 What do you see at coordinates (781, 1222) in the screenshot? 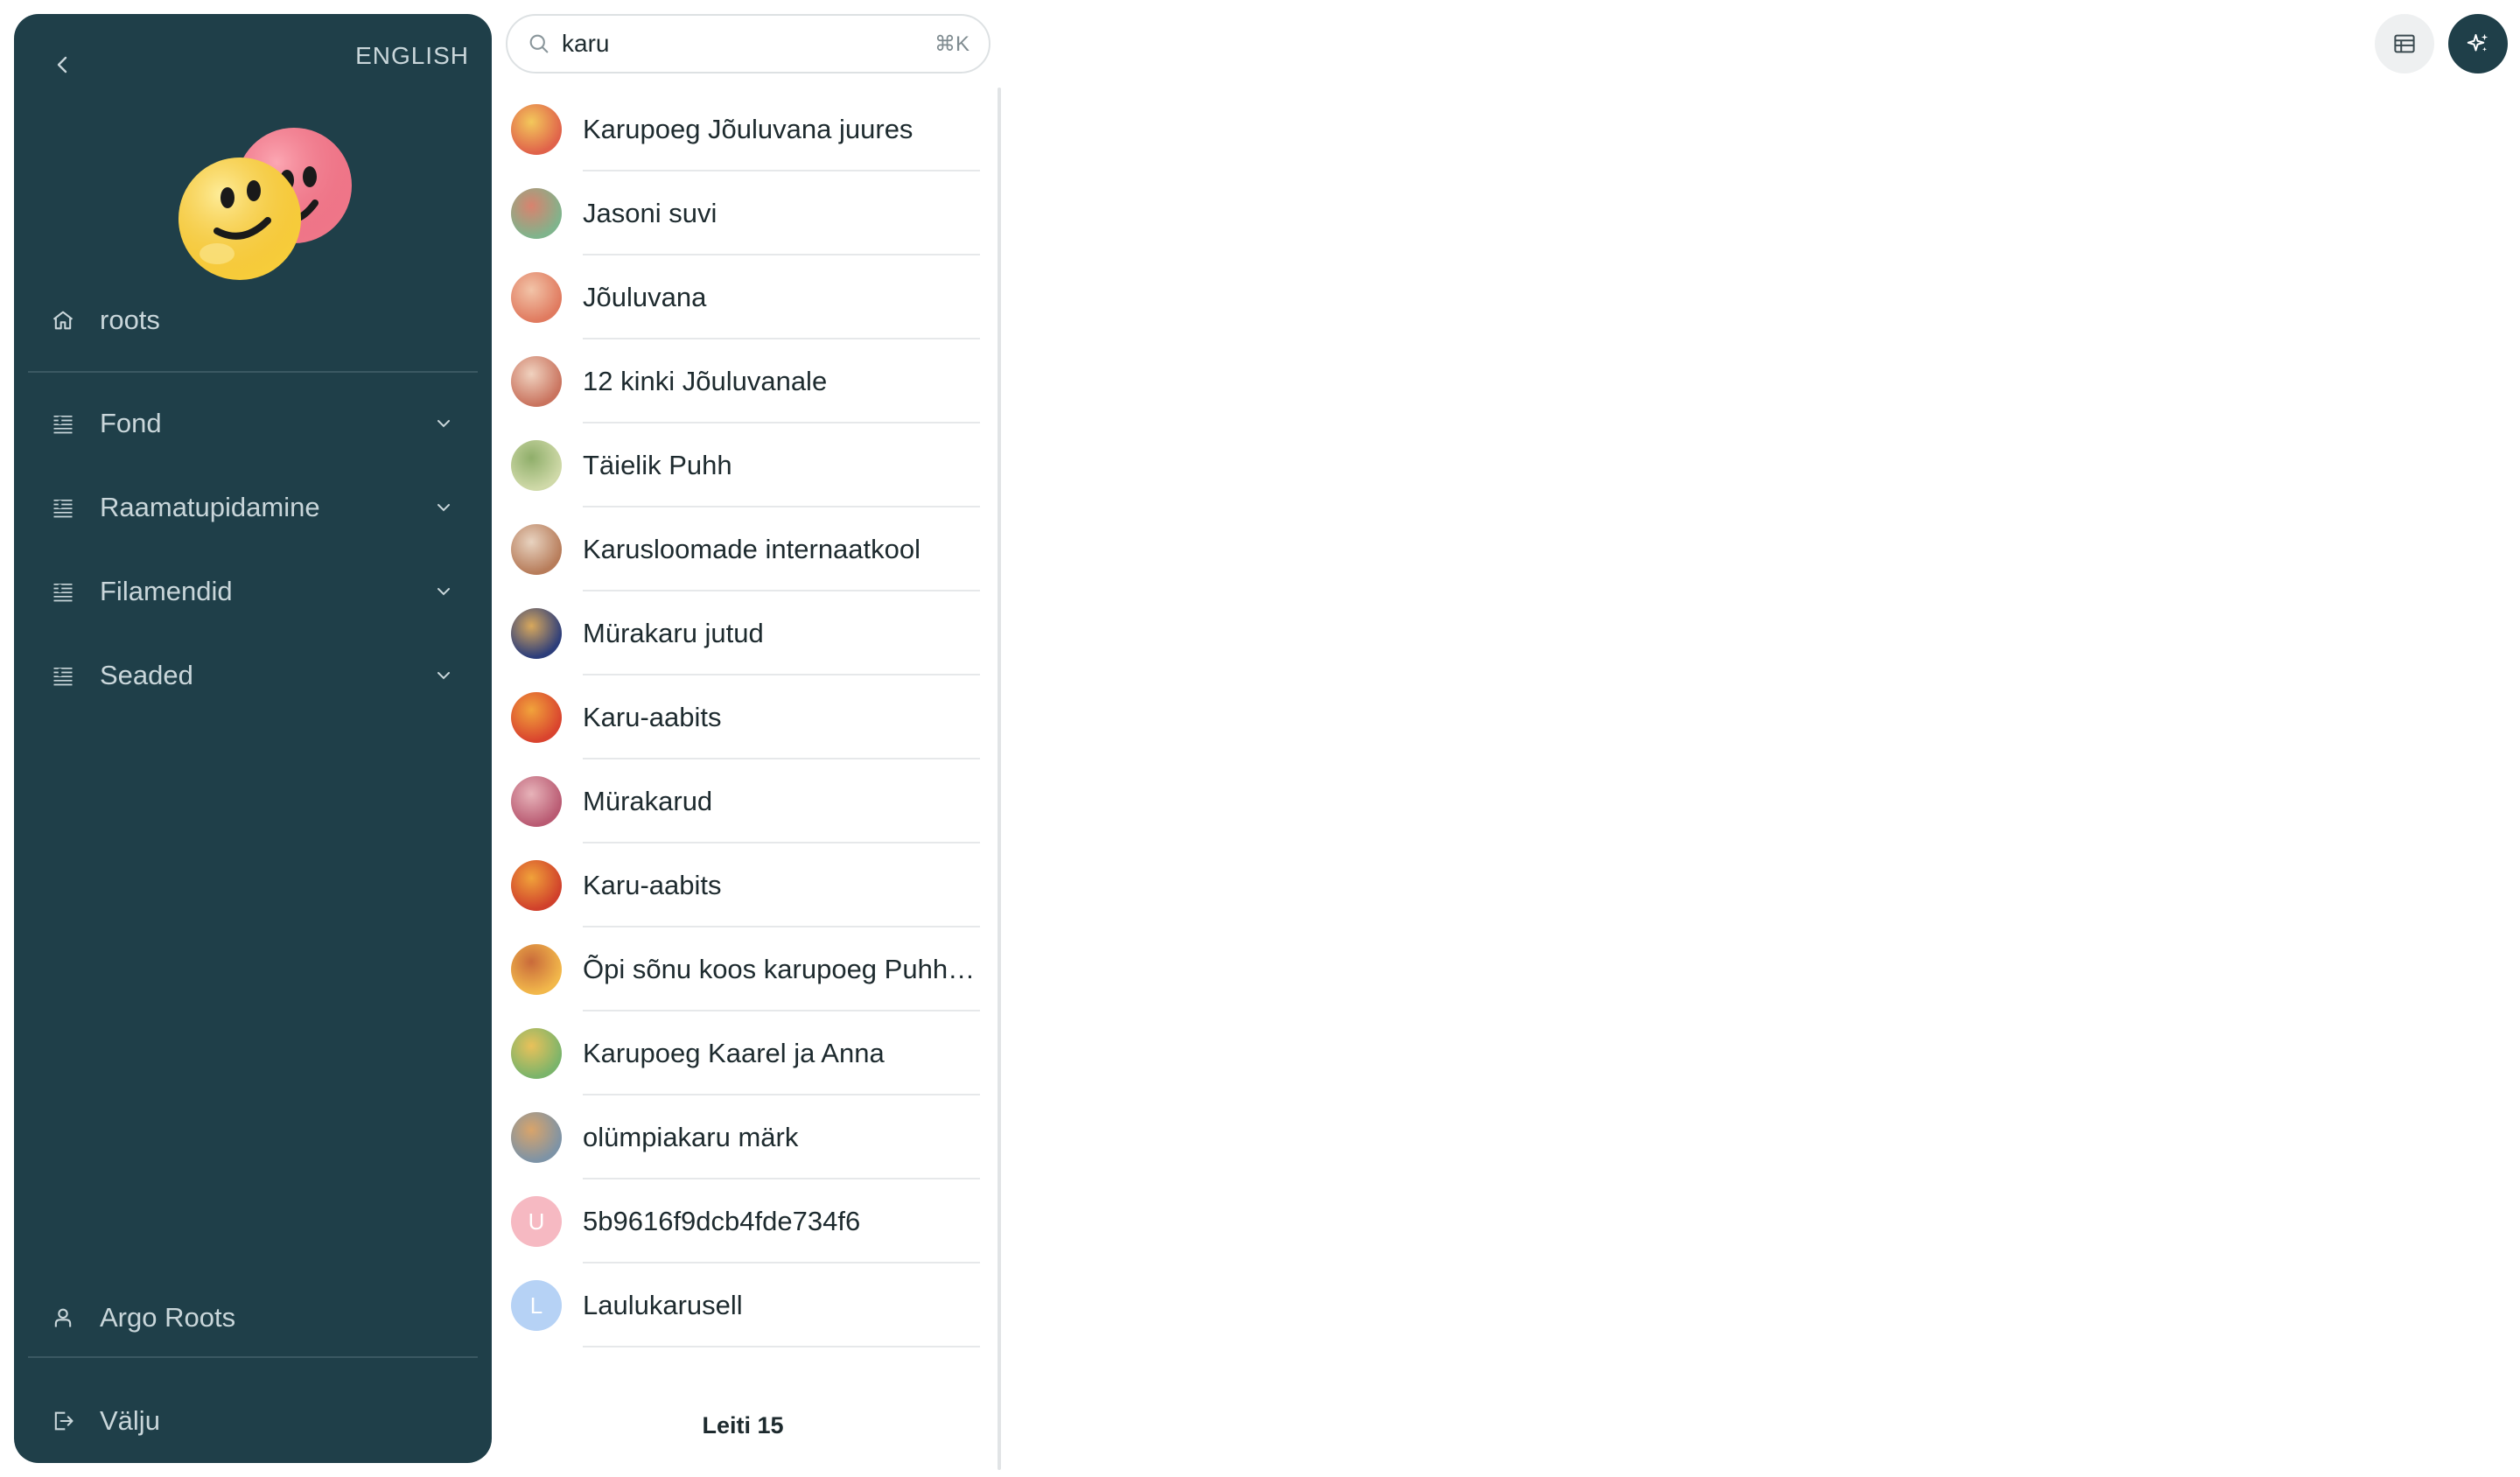
I see `result-title: 5b9616f9dcb4fde734f6` at bounding box center [781, 1222].